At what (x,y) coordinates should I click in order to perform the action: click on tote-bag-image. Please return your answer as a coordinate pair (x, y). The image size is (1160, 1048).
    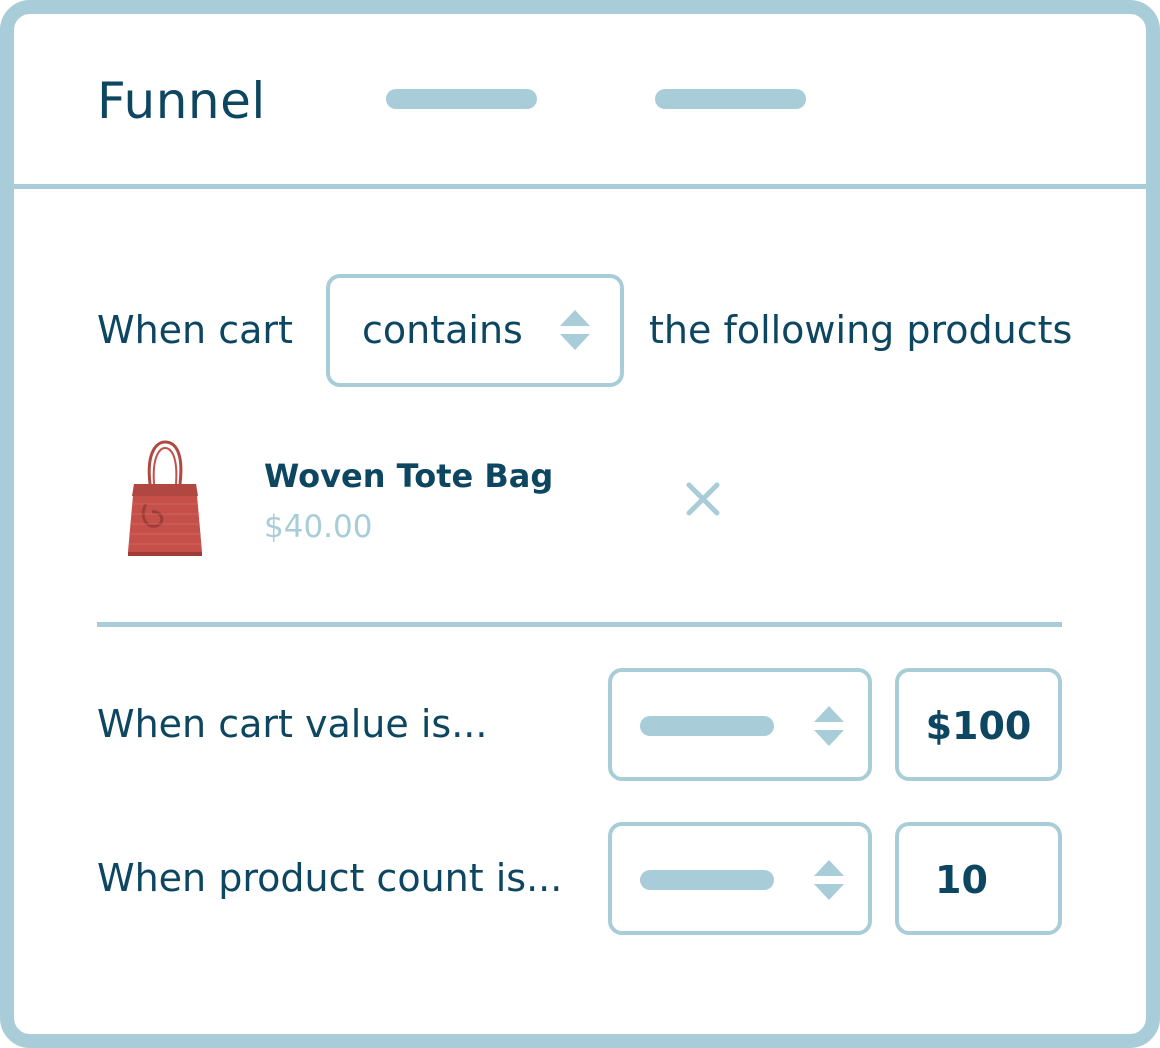
    Looking at the image, I should click on (165, 498).